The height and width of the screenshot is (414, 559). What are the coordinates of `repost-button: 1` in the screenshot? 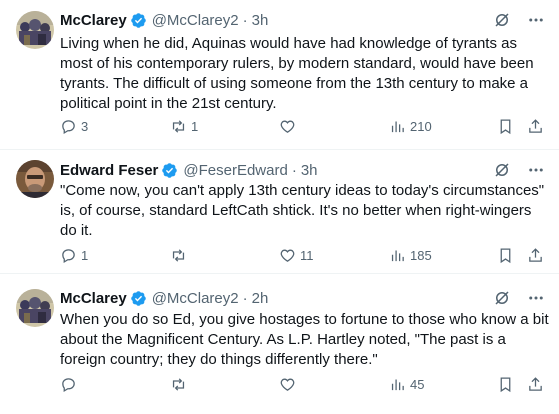 It's located at (184, 126).